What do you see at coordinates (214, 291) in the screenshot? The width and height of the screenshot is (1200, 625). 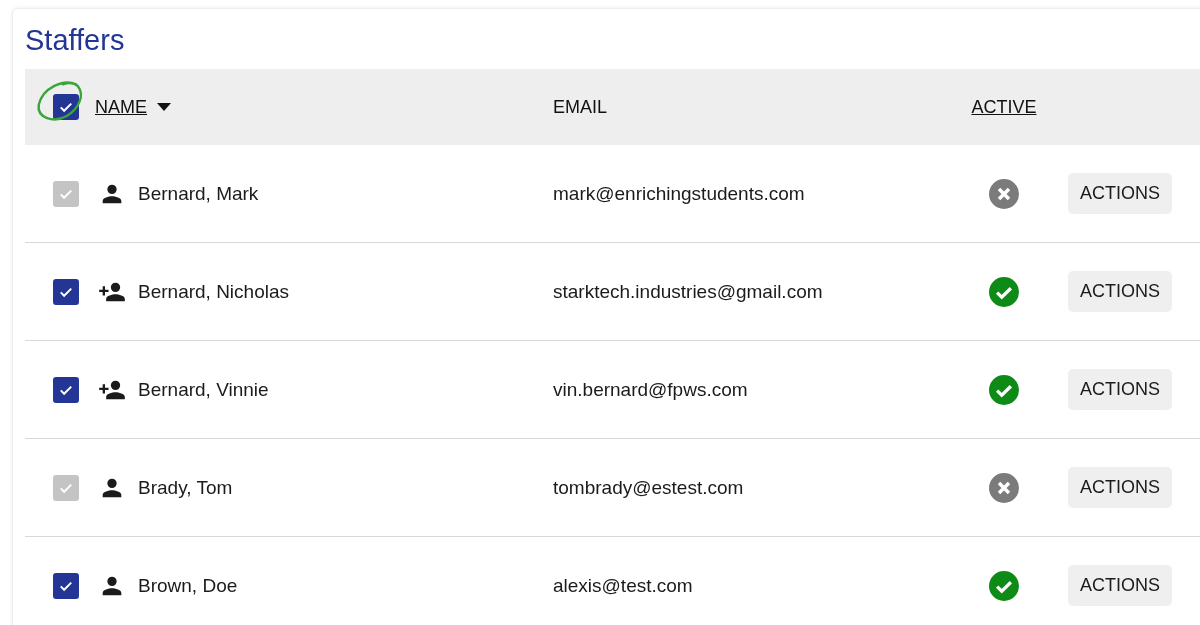 I see `staff-name: Bernard, Nicholas` at bounding box center [214, 291].